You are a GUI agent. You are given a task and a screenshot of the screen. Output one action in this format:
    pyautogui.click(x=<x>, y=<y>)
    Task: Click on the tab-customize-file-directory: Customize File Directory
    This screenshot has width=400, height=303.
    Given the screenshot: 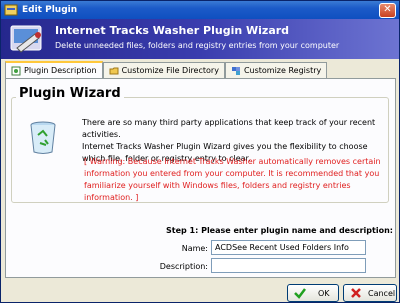 What is the action you would take?
    pyautogui.click(x=163, y=70)
    